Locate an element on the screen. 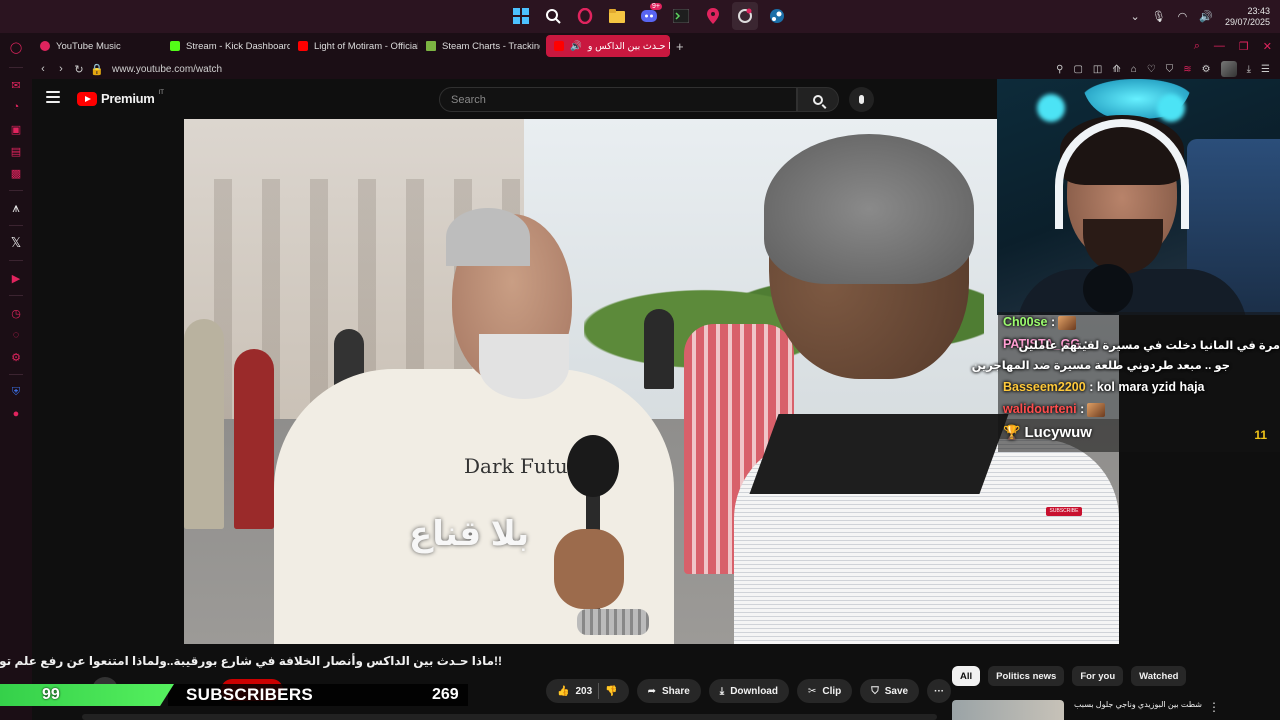  tab-kick-dashboard: Stream - Kick Dashboard is located at coordinates (226, 46).